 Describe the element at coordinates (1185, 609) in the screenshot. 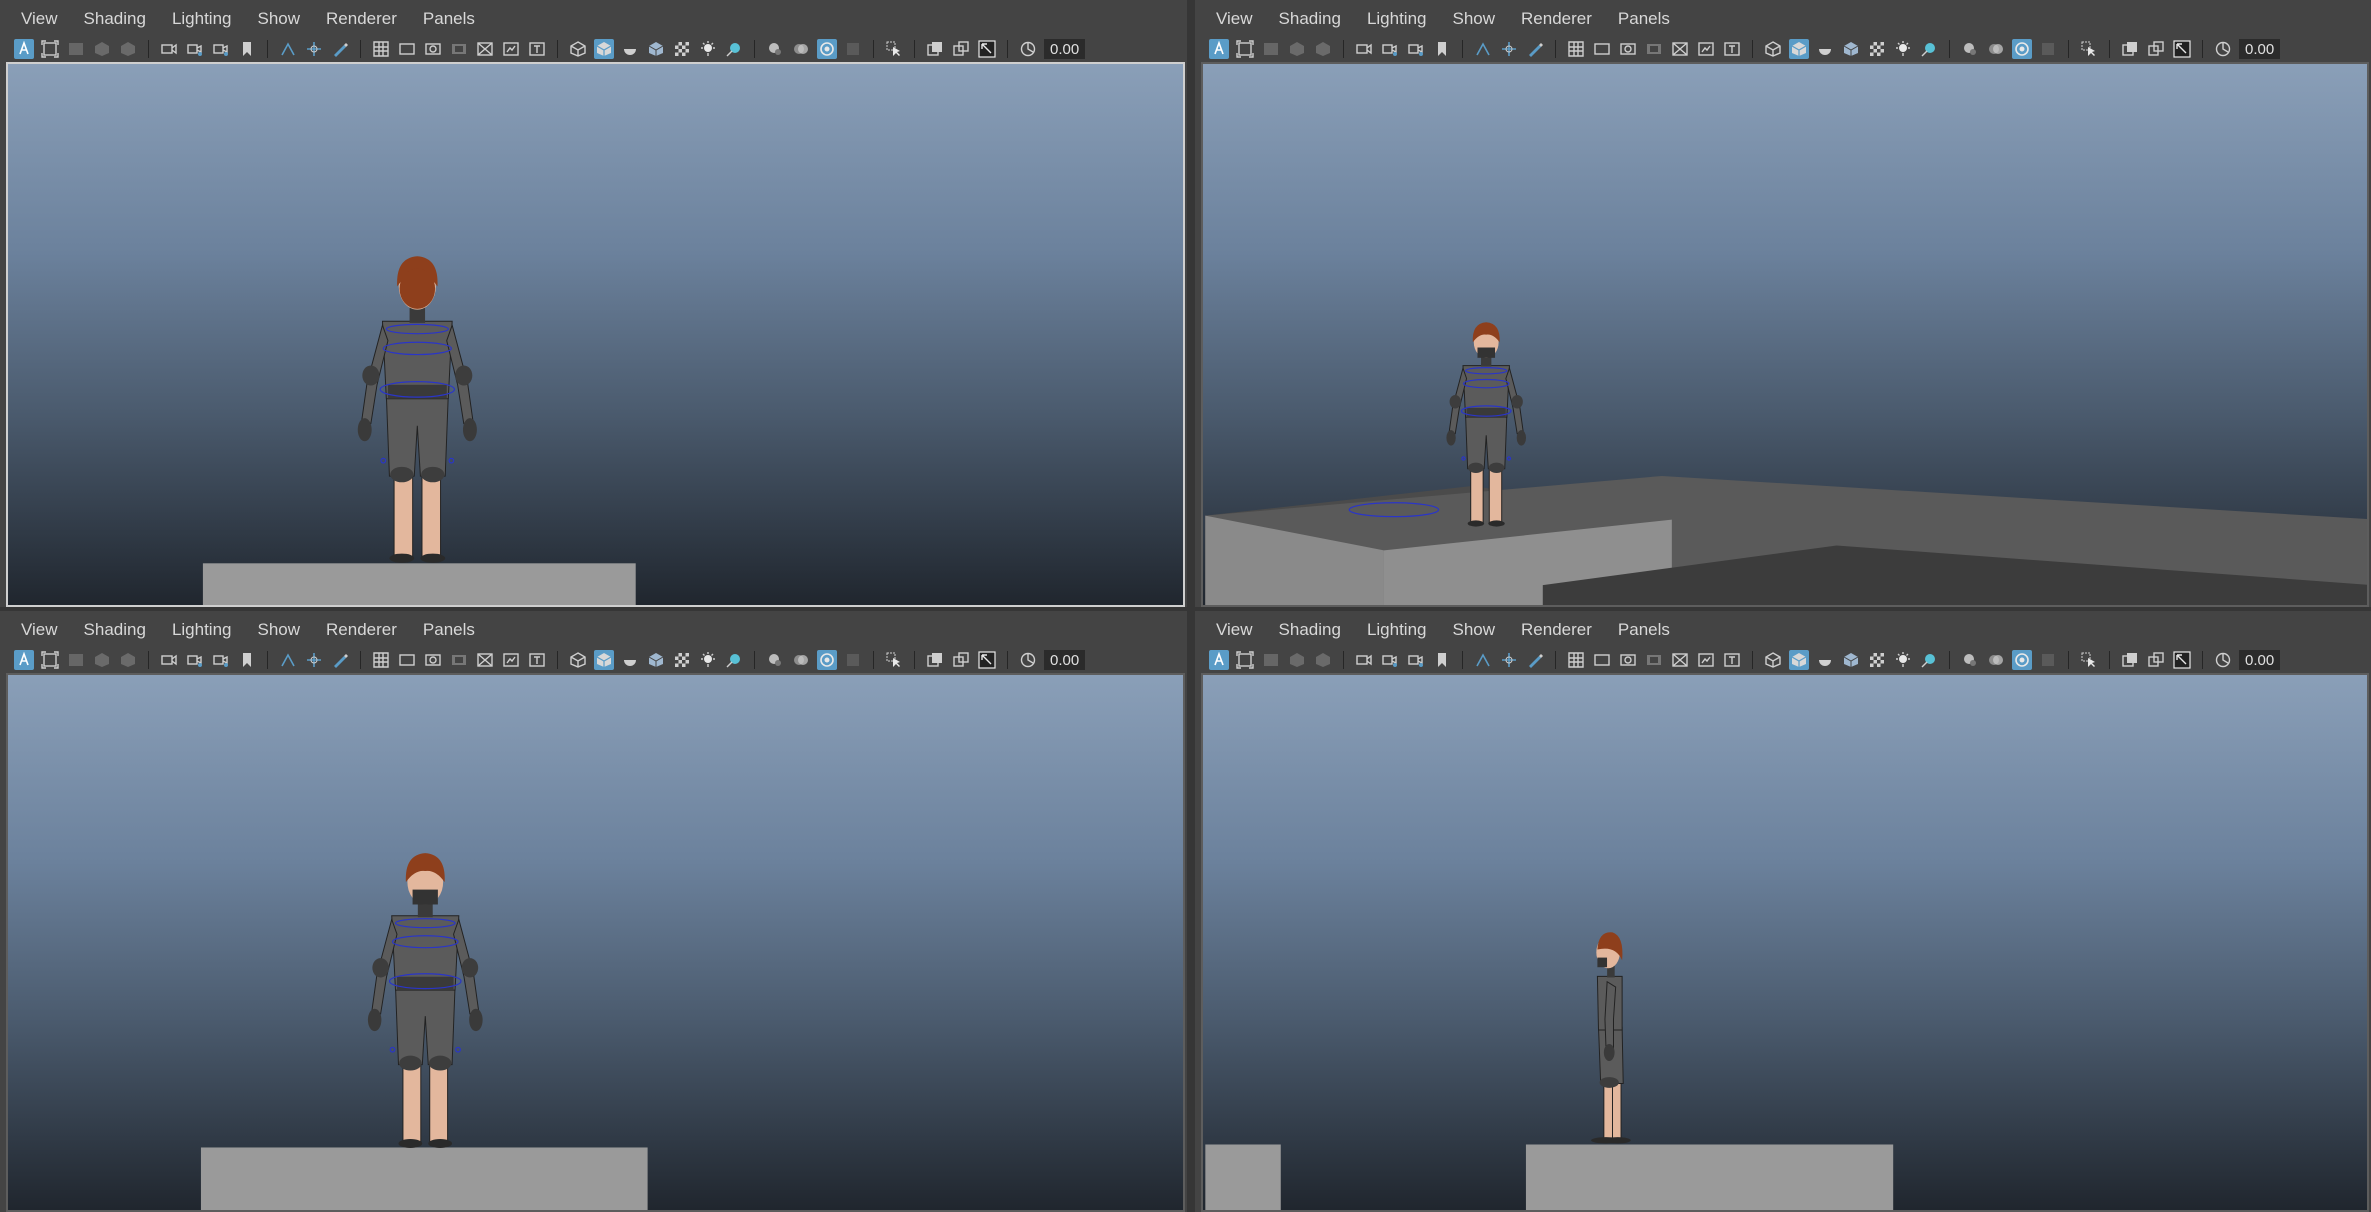

I see `panel-divider-horizontal` at that location.